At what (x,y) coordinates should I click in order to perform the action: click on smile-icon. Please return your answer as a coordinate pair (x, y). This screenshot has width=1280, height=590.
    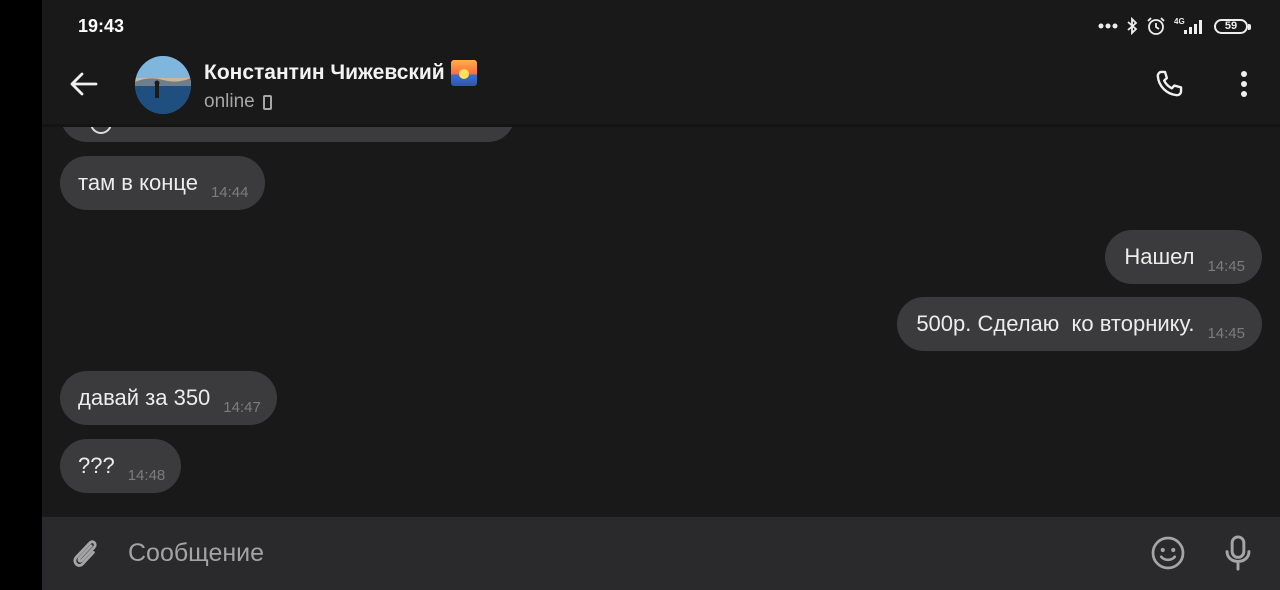
    Looking at the image, I should click on (1168, 553).